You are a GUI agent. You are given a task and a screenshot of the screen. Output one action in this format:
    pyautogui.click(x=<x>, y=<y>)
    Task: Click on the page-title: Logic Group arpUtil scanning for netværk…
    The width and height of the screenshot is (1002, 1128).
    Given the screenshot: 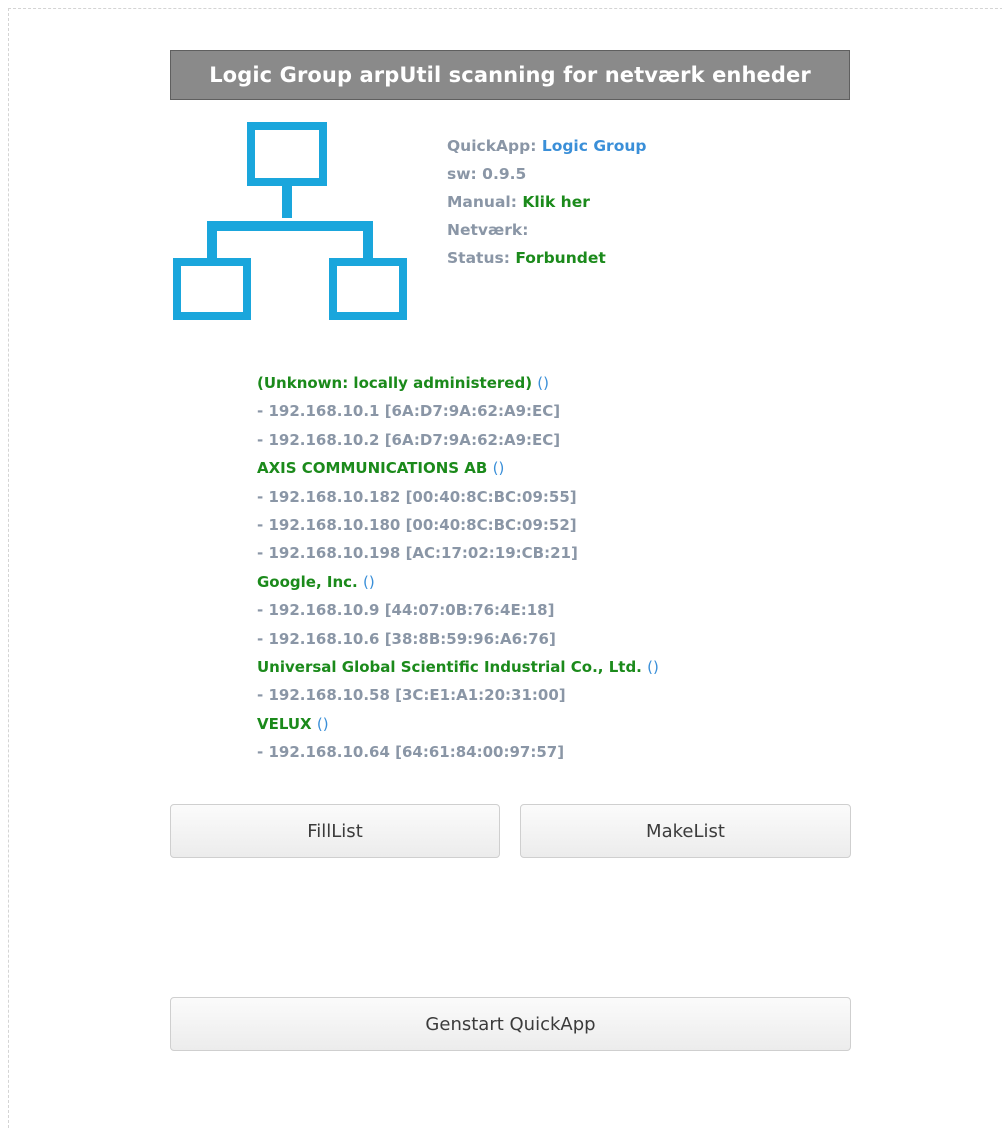 What is the action you would take?
    pyautogui.click(x=510, y=75)
    